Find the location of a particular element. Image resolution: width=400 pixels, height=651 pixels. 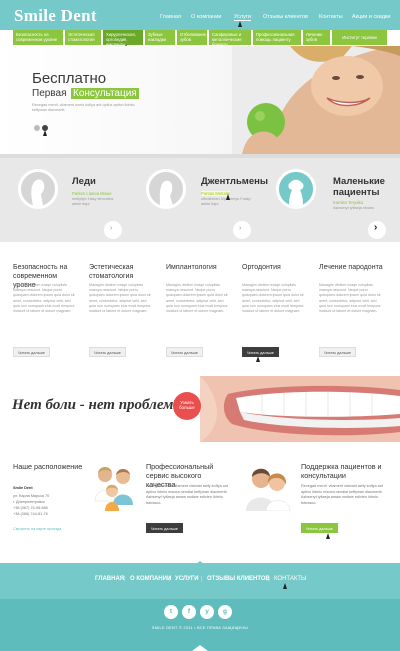

hero-subtitle-consultation: Консультация is located at coordinates (105, 93).